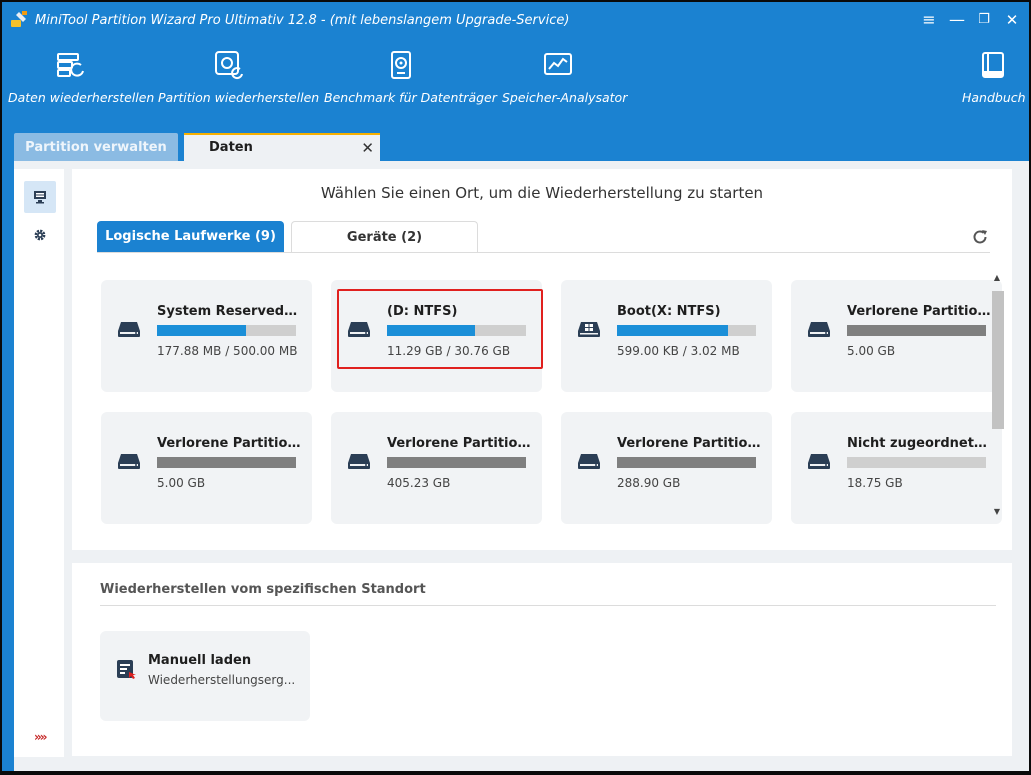 The image size is (1031, 775). Describe the element at coordinates (367, 148) in the screenshot. I see `close-tab-icon: ✕` at that location.